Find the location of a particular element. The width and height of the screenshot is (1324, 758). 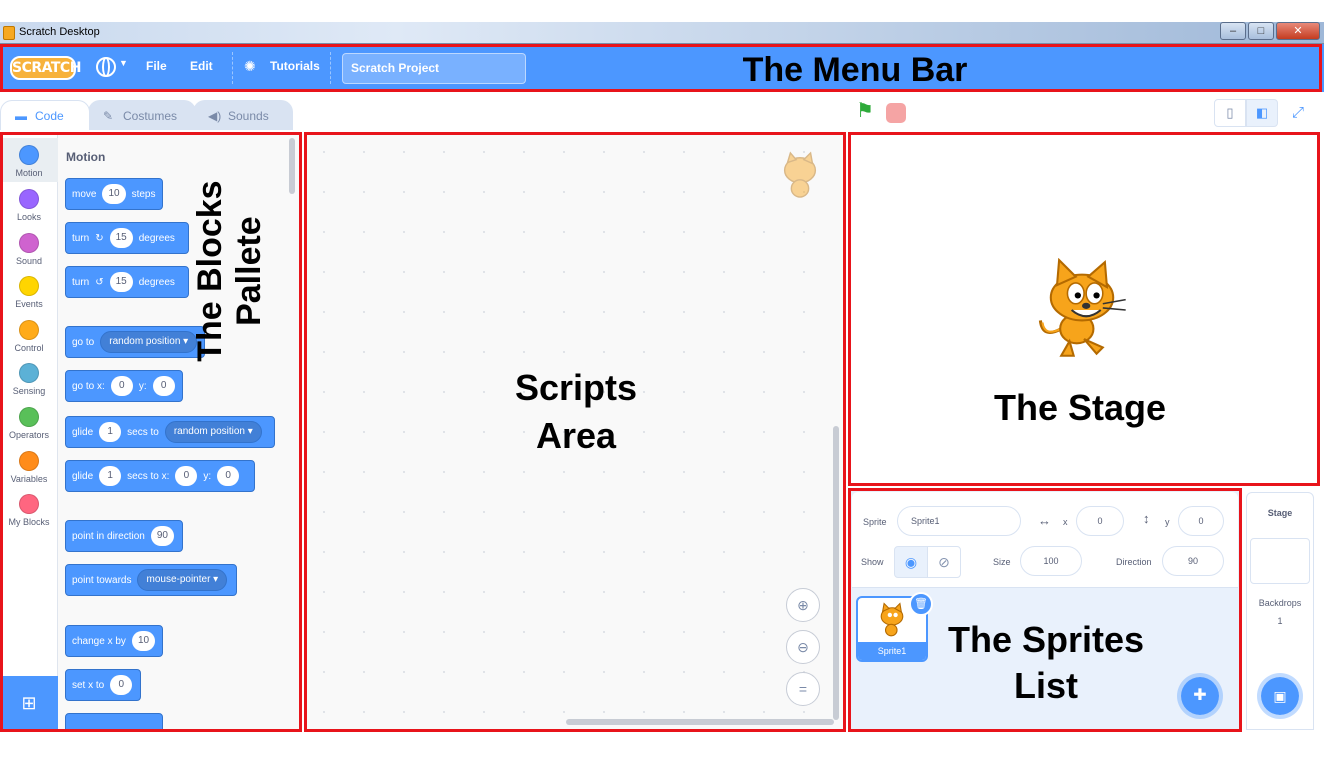

size-input: 100 is located at coordinates (1051, 561).